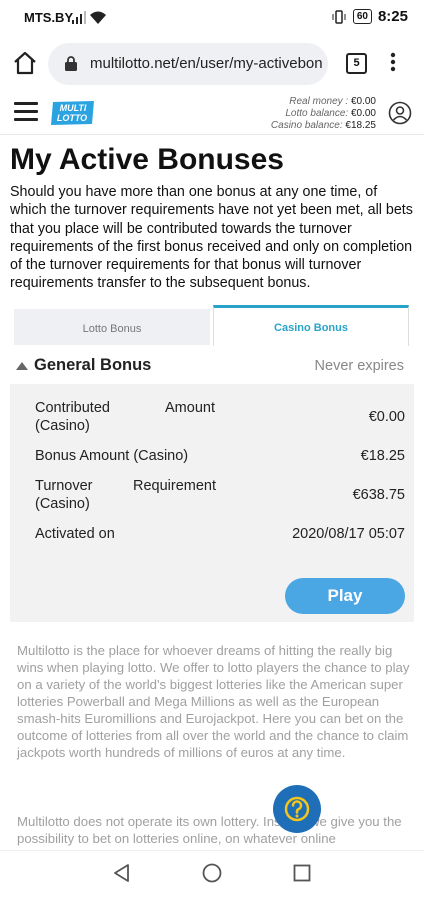  Describe the element at coordinates (220, 417) in the screenshot. I see `contributed-amount-row: Contributed Amount (Casino) €0.00` at that location.